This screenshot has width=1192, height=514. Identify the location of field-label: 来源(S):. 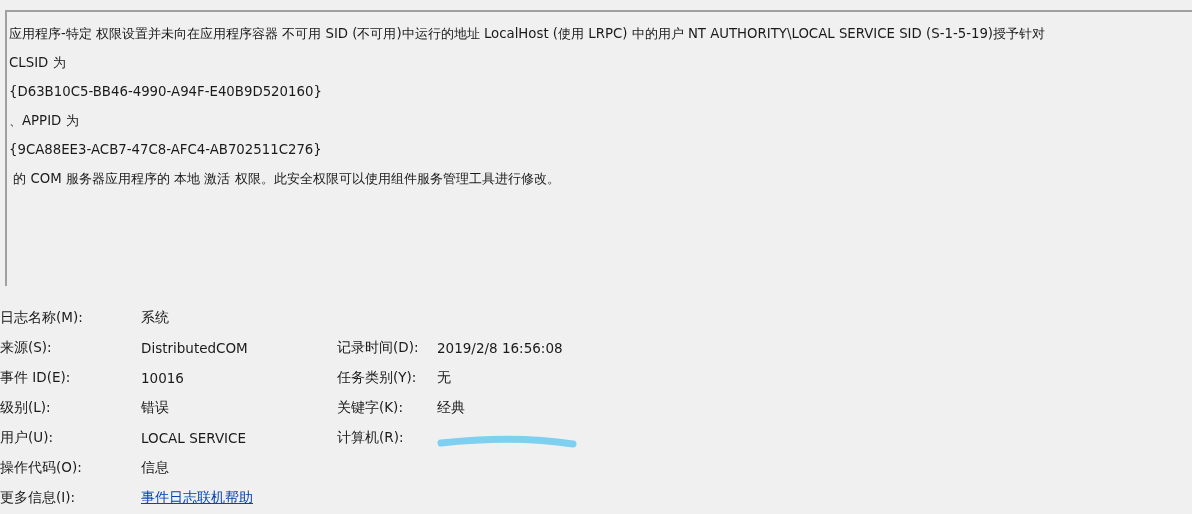
(26, 348).